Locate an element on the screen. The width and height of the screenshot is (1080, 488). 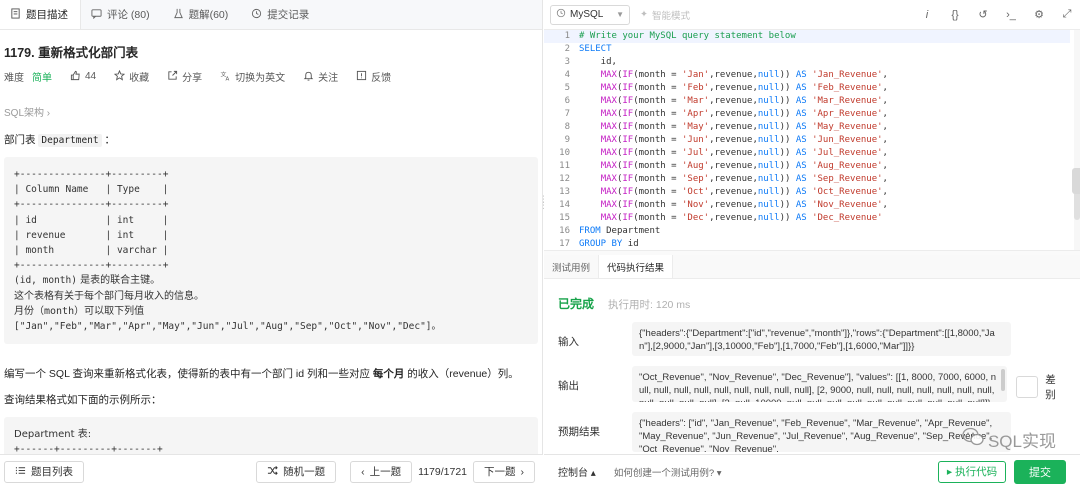
schema-line: +---------------+---------+ is located at coordinates (91, 205).